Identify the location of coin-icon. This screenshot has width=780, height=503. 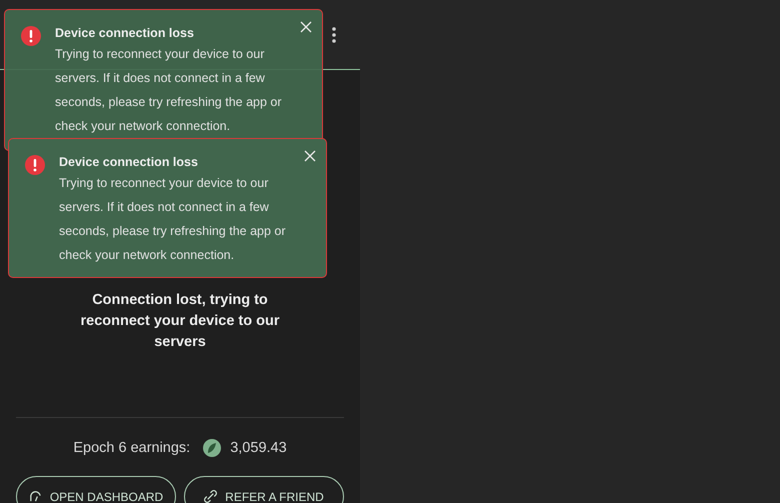
(212, 448).